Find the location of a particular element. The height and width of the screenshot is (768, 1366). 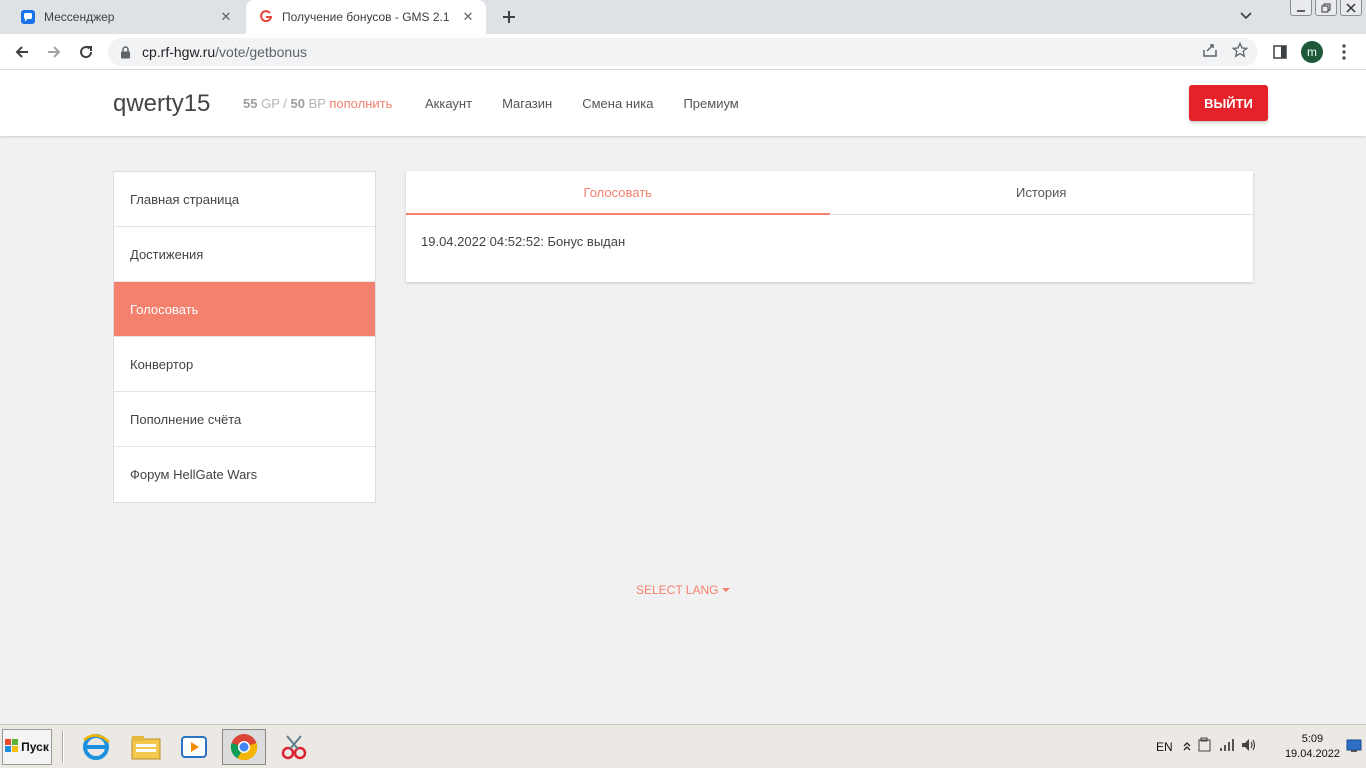

more-menu-icon is located at coordinates (1344, 52).